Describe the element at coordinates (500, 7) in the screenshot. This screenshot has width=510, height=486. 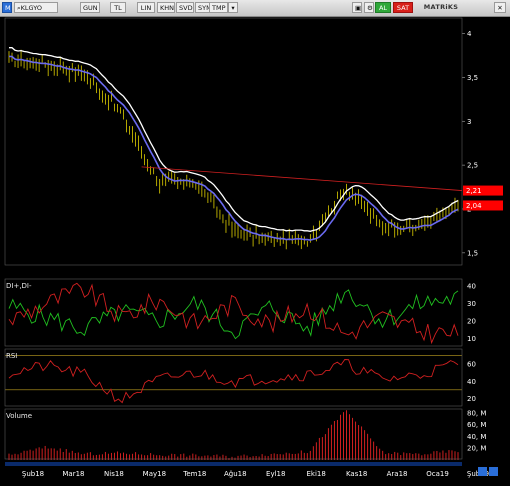
I see `close-button: ✕` at that location.